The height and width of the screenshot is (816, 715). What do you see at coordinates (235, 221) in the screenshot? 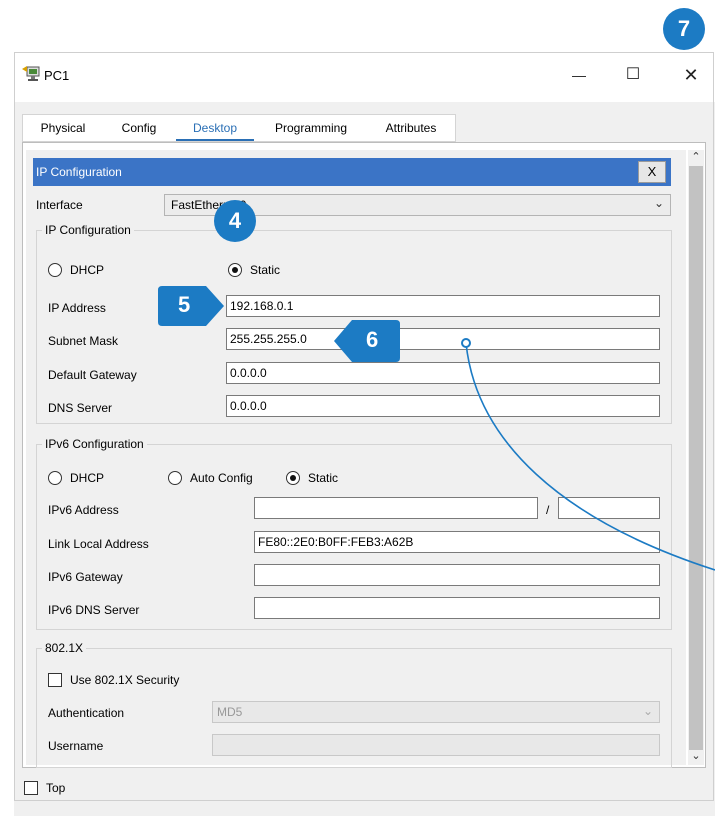
I see `step-4-badge: 4` at bounding box center [235, 221].